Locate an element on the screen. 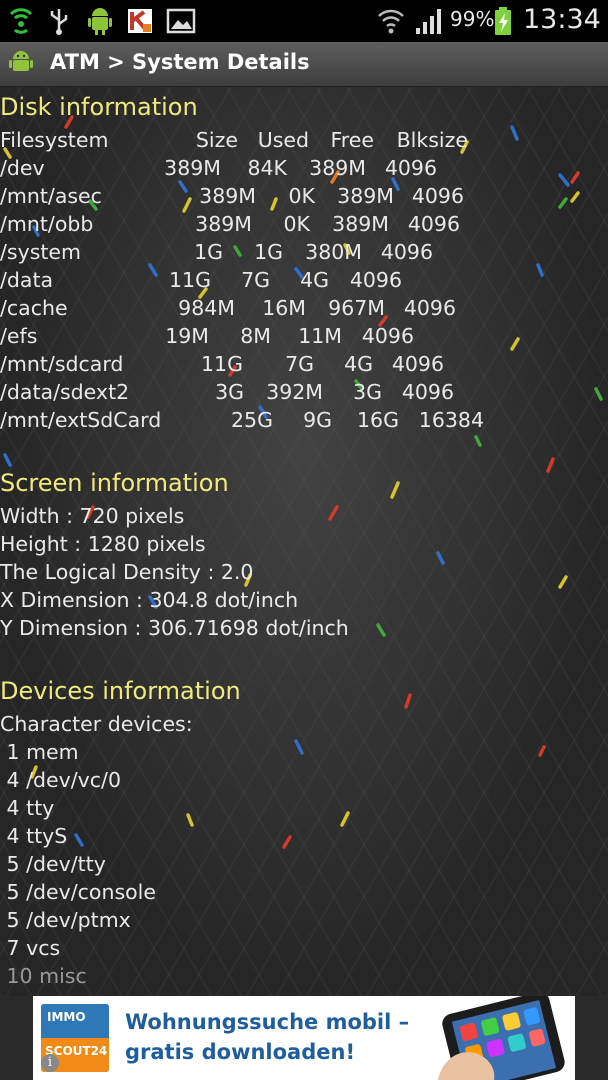 This screenshot has width=608, height=1080. device-entry: 10 misc is located at coordinates (43, 976).